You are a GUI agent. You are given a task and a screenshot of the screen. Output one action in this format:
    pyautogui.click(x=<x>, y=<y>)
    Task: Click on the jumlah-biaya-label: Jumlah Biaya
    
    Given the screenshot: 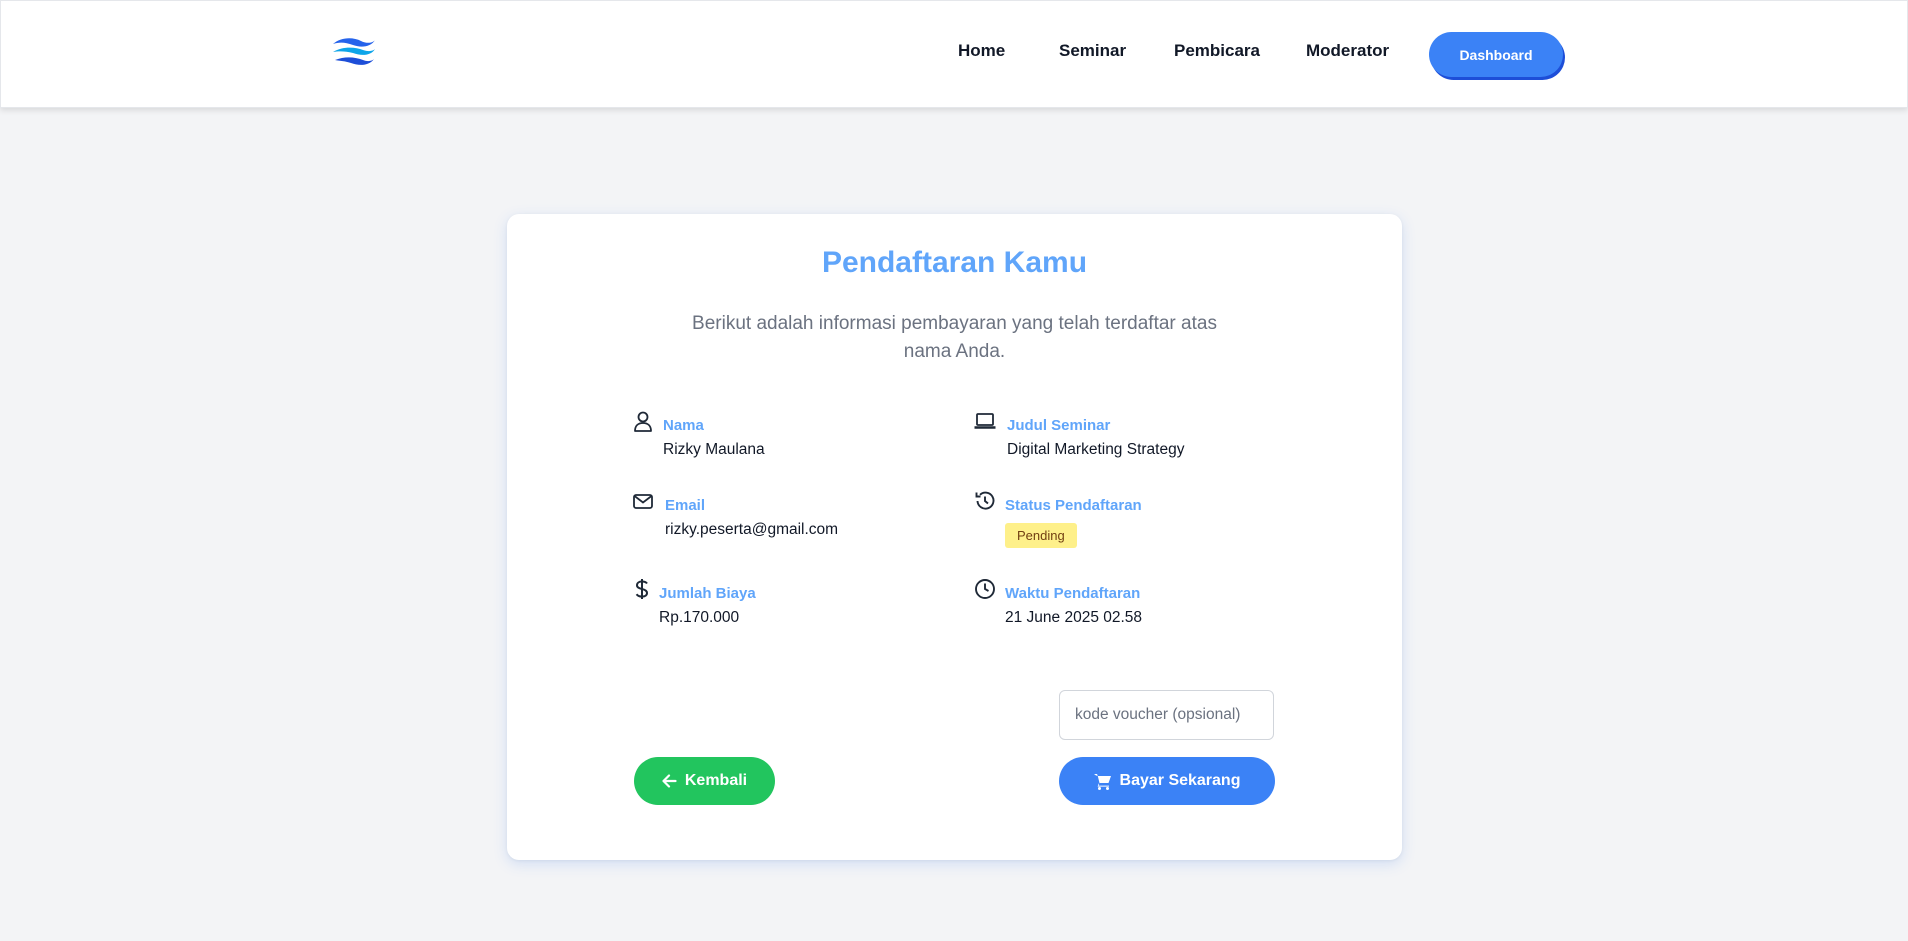 What is the action you would take?
    pyautogui.click(x=707, y=593)
    